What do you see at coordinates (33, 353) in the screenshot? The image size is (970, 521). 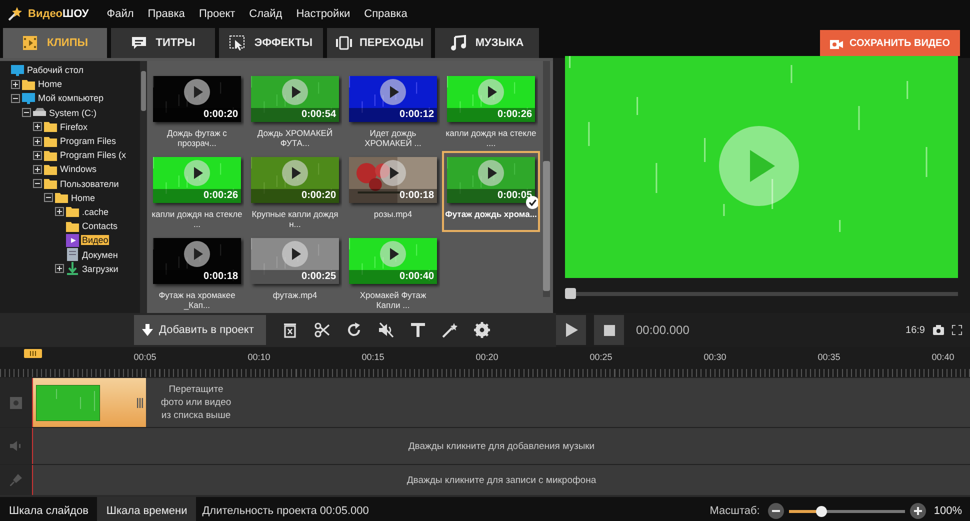 I see `playhead-handle` at bounding box center [33, 353].